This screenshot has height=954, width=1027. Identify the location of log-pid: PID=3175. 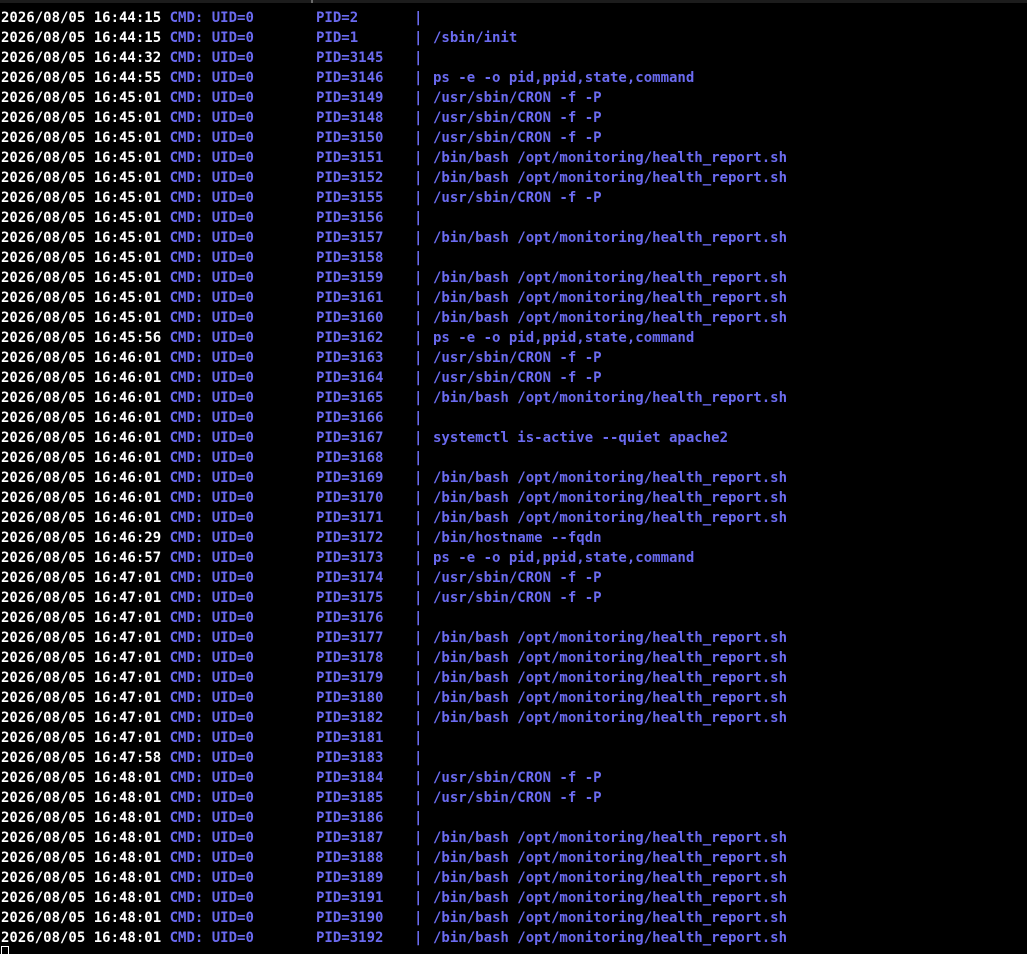
(350, 598).